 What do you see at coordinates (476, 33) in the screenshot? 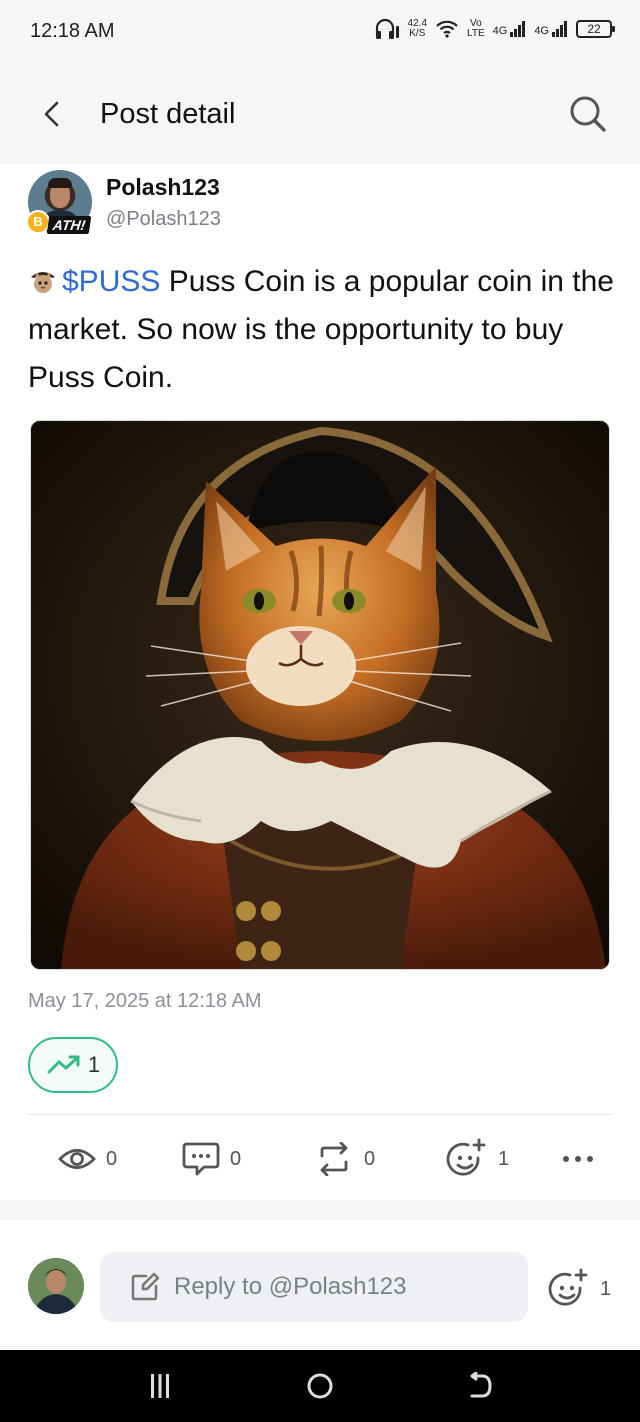
I see `volte-bottom: LTE` at bounding box center [476, 33].